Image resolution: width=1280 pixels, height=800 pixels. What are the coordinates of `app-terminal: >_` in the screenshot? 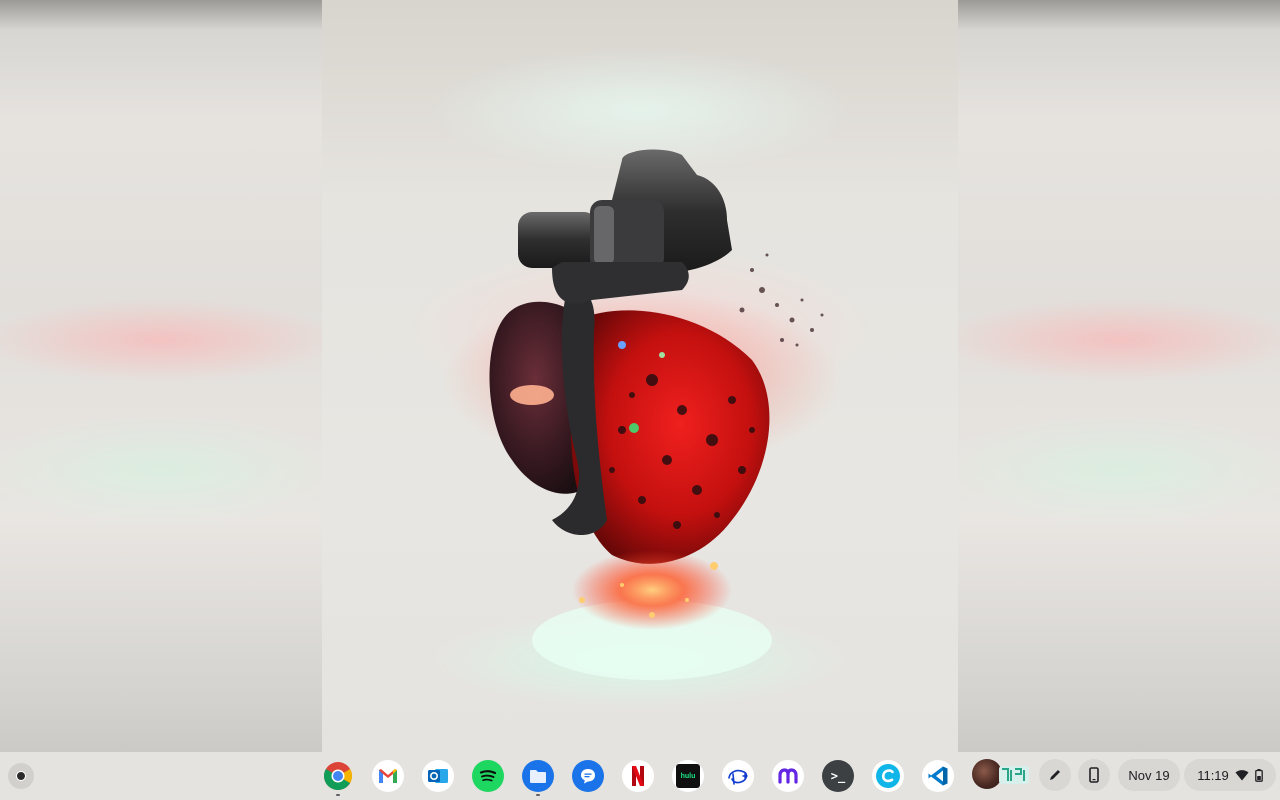 It's located at (838, 776).